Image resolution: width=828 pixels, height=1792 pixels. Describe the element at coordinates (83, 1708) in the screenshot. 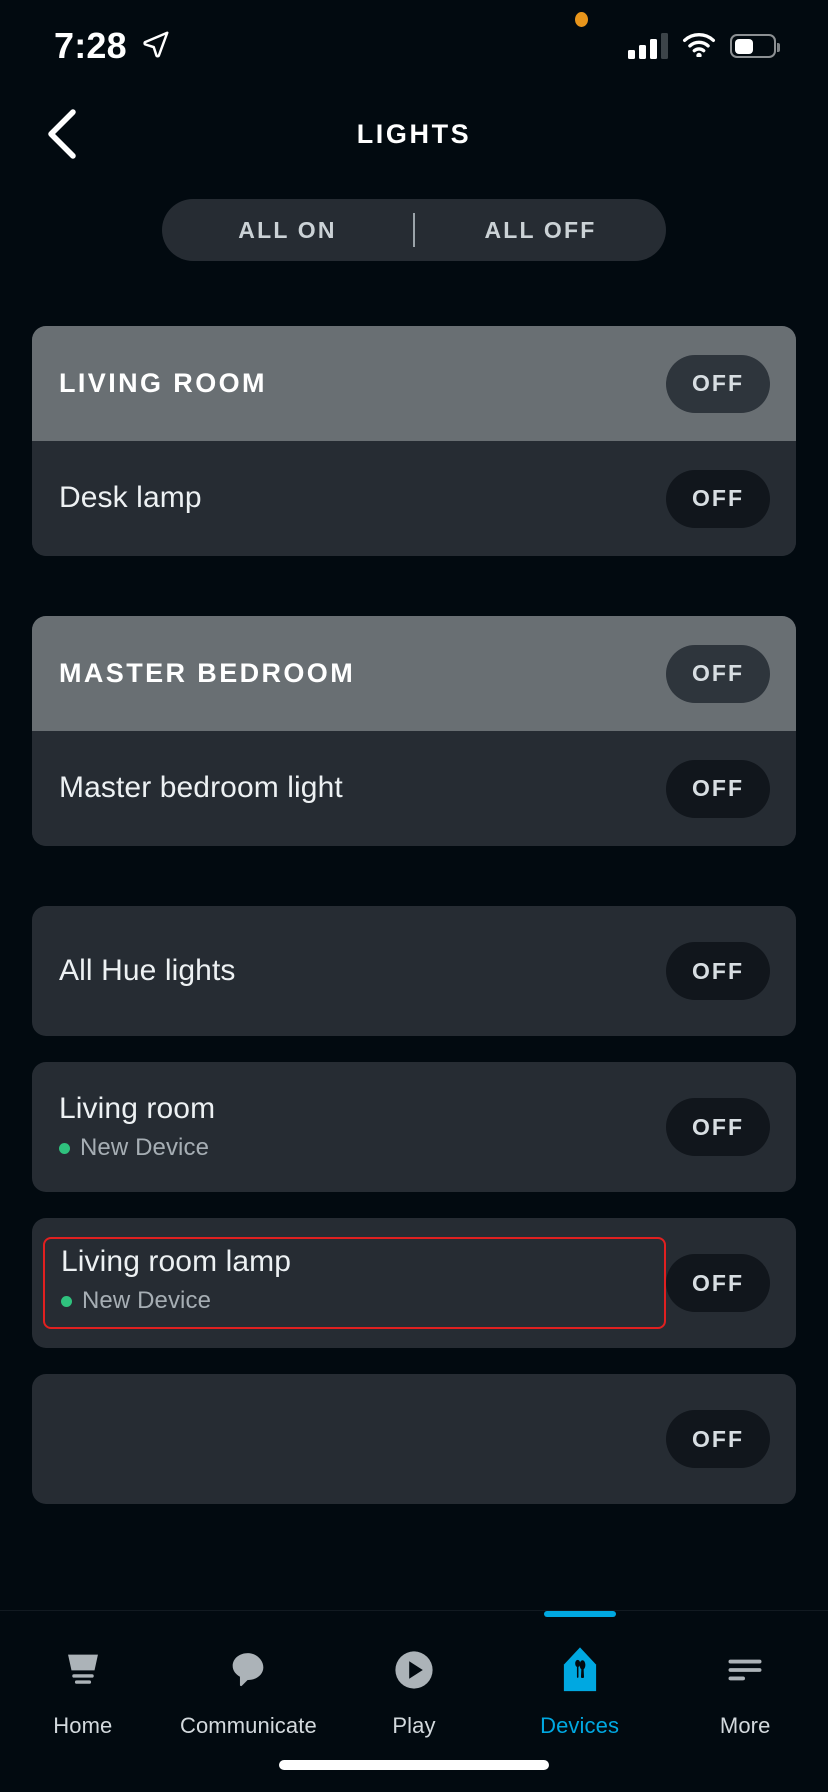

I see `tab-home: Home` at that location.